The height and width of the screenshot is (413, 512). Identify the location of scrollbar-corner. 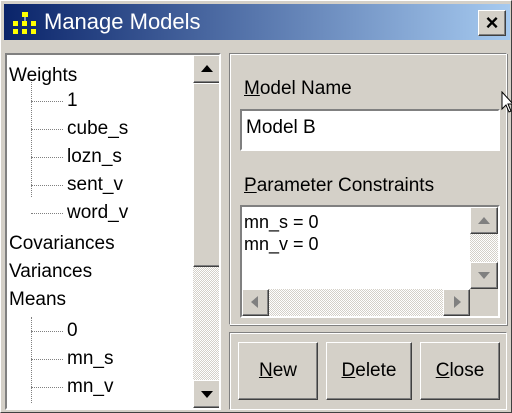
(484, 302).